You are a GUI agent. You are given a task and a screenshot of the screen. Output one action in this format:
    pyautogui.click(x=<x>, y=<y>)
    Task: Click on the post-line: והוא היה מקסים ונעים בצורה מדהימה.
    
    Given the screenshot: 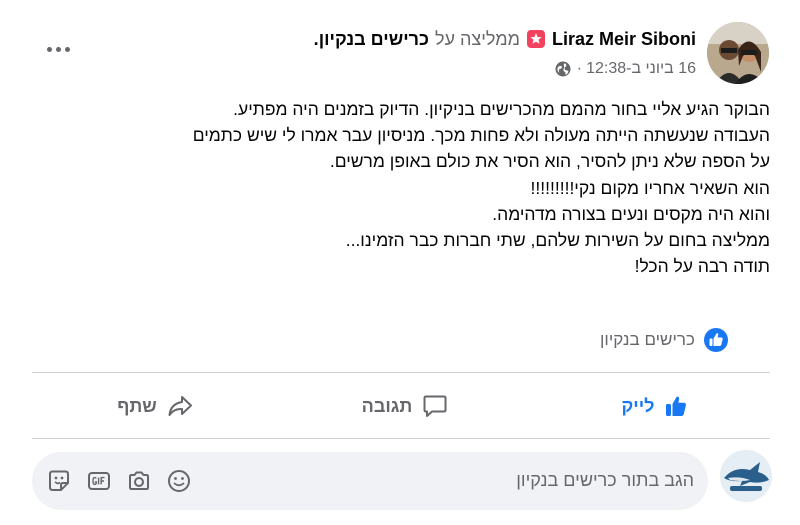 What is the action you would take?
    pyautogui.click(x=631, y=213)
    